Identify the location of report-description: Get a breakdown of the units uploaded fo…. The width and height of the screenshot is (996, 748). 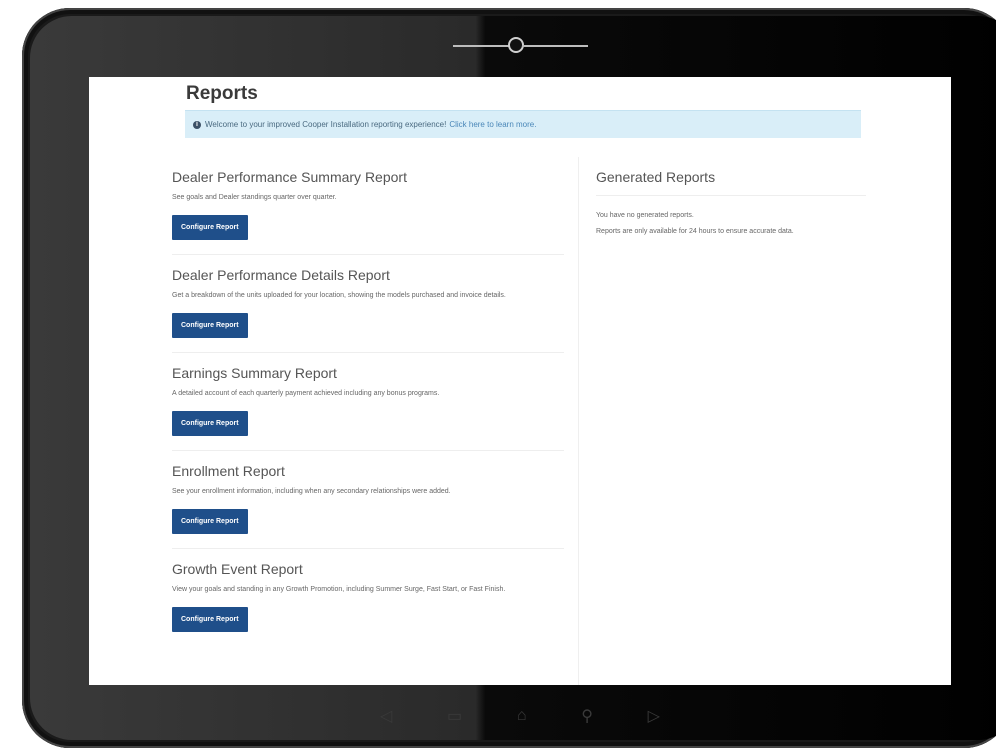
(339, 295).